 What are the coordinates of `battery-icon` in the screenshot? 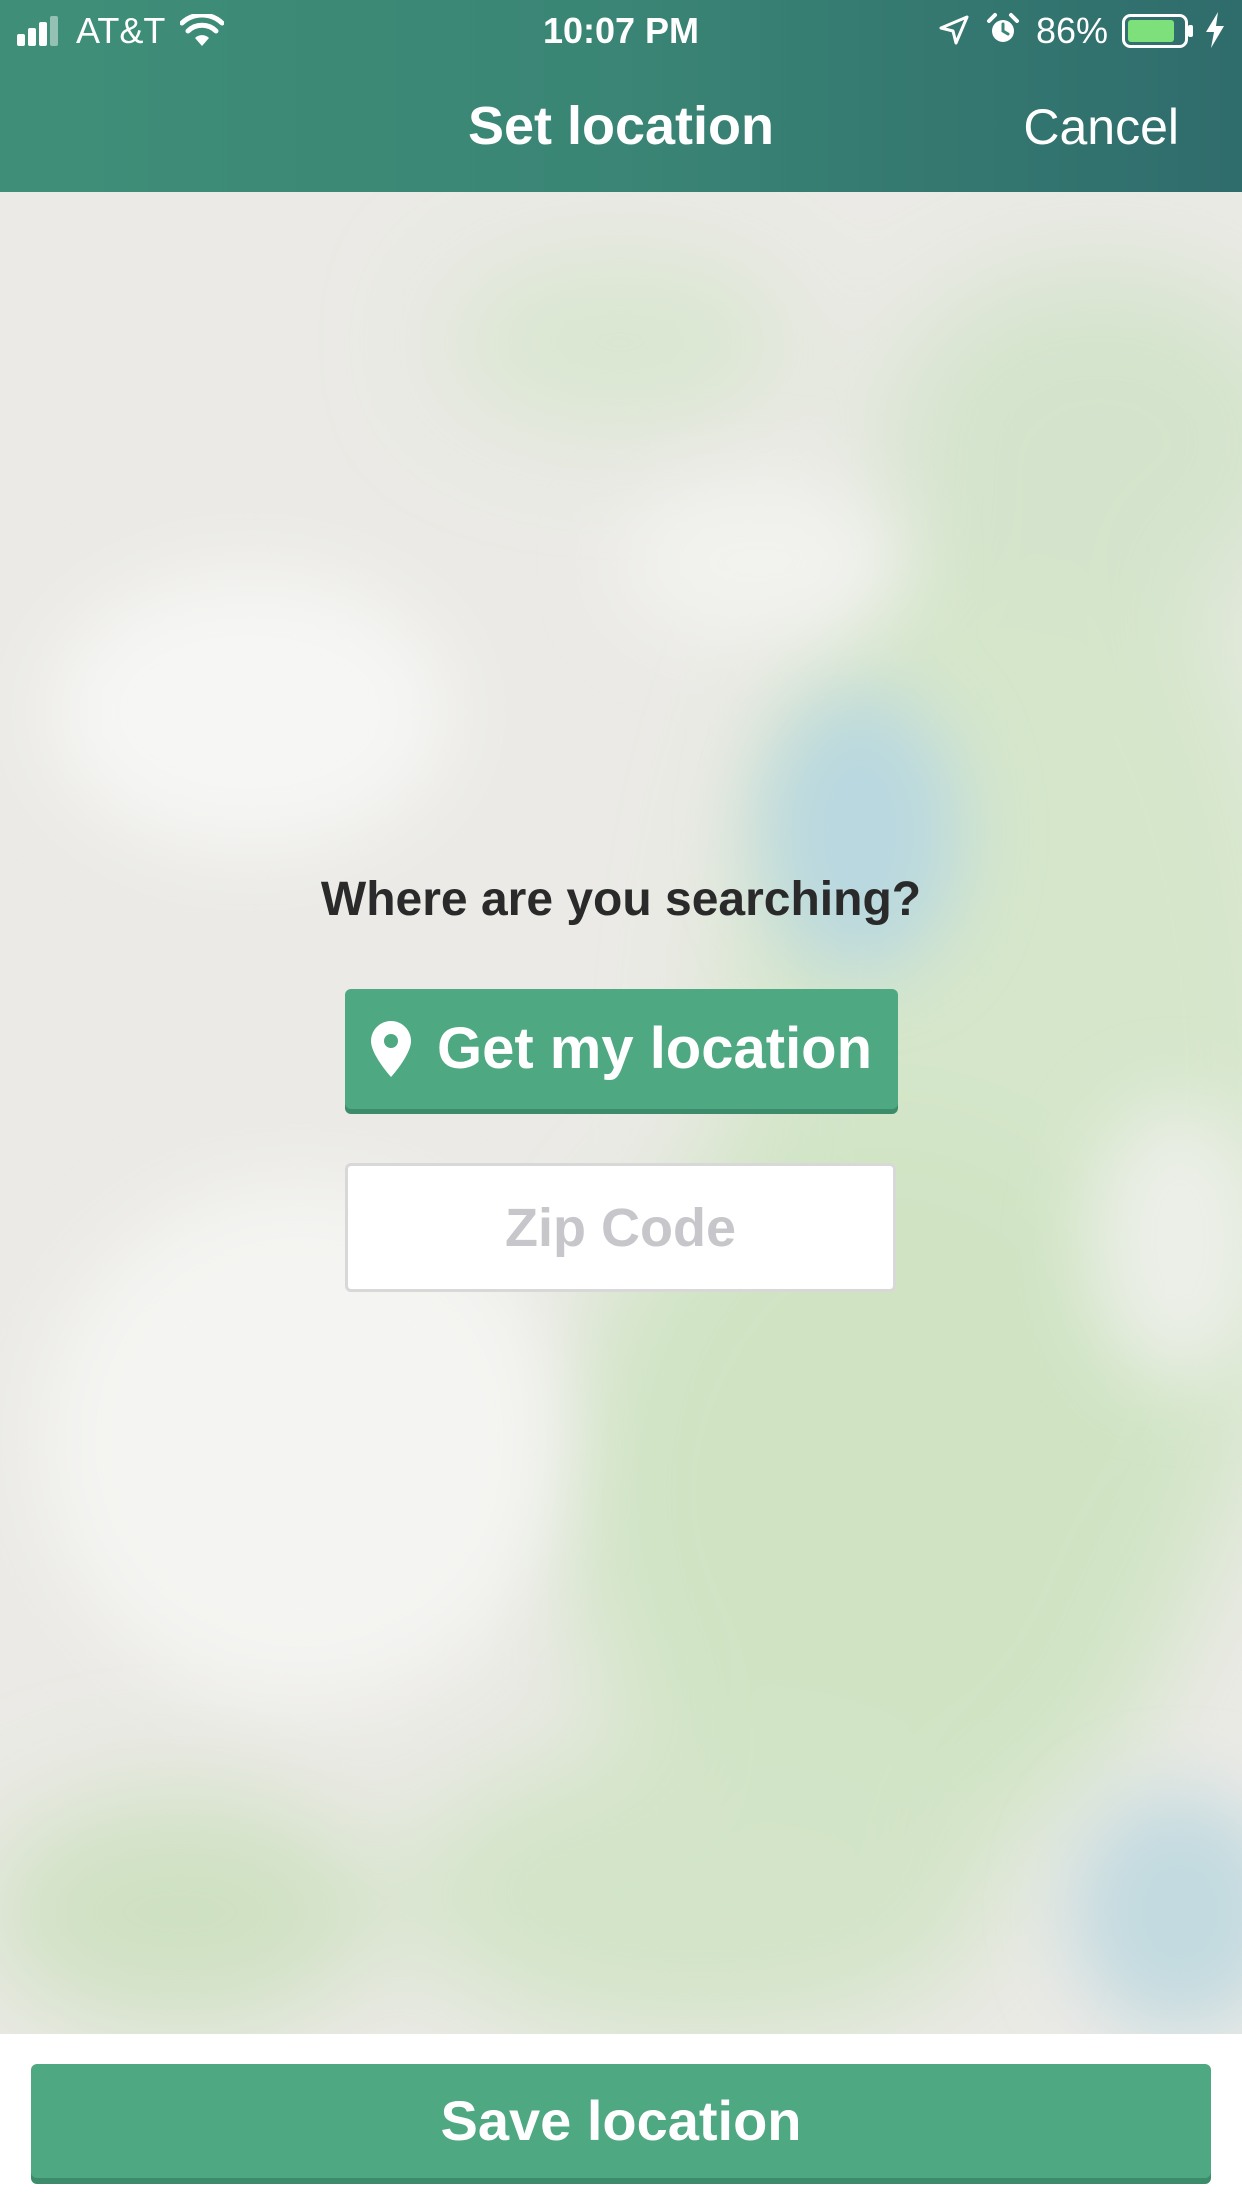 It's located at (1157, 31).